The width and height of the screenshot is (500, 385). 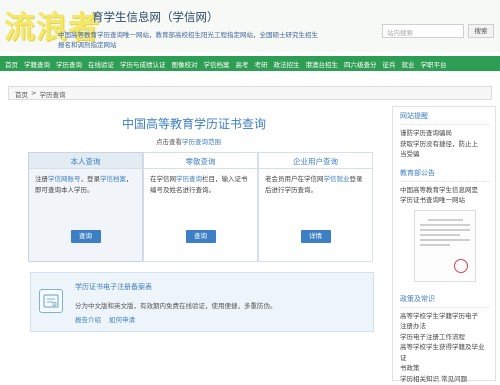 What do you see at coordinates (444, 326) in the screenshot?
I see `policy-link: 注册办法` at bounding box center [444, 326].